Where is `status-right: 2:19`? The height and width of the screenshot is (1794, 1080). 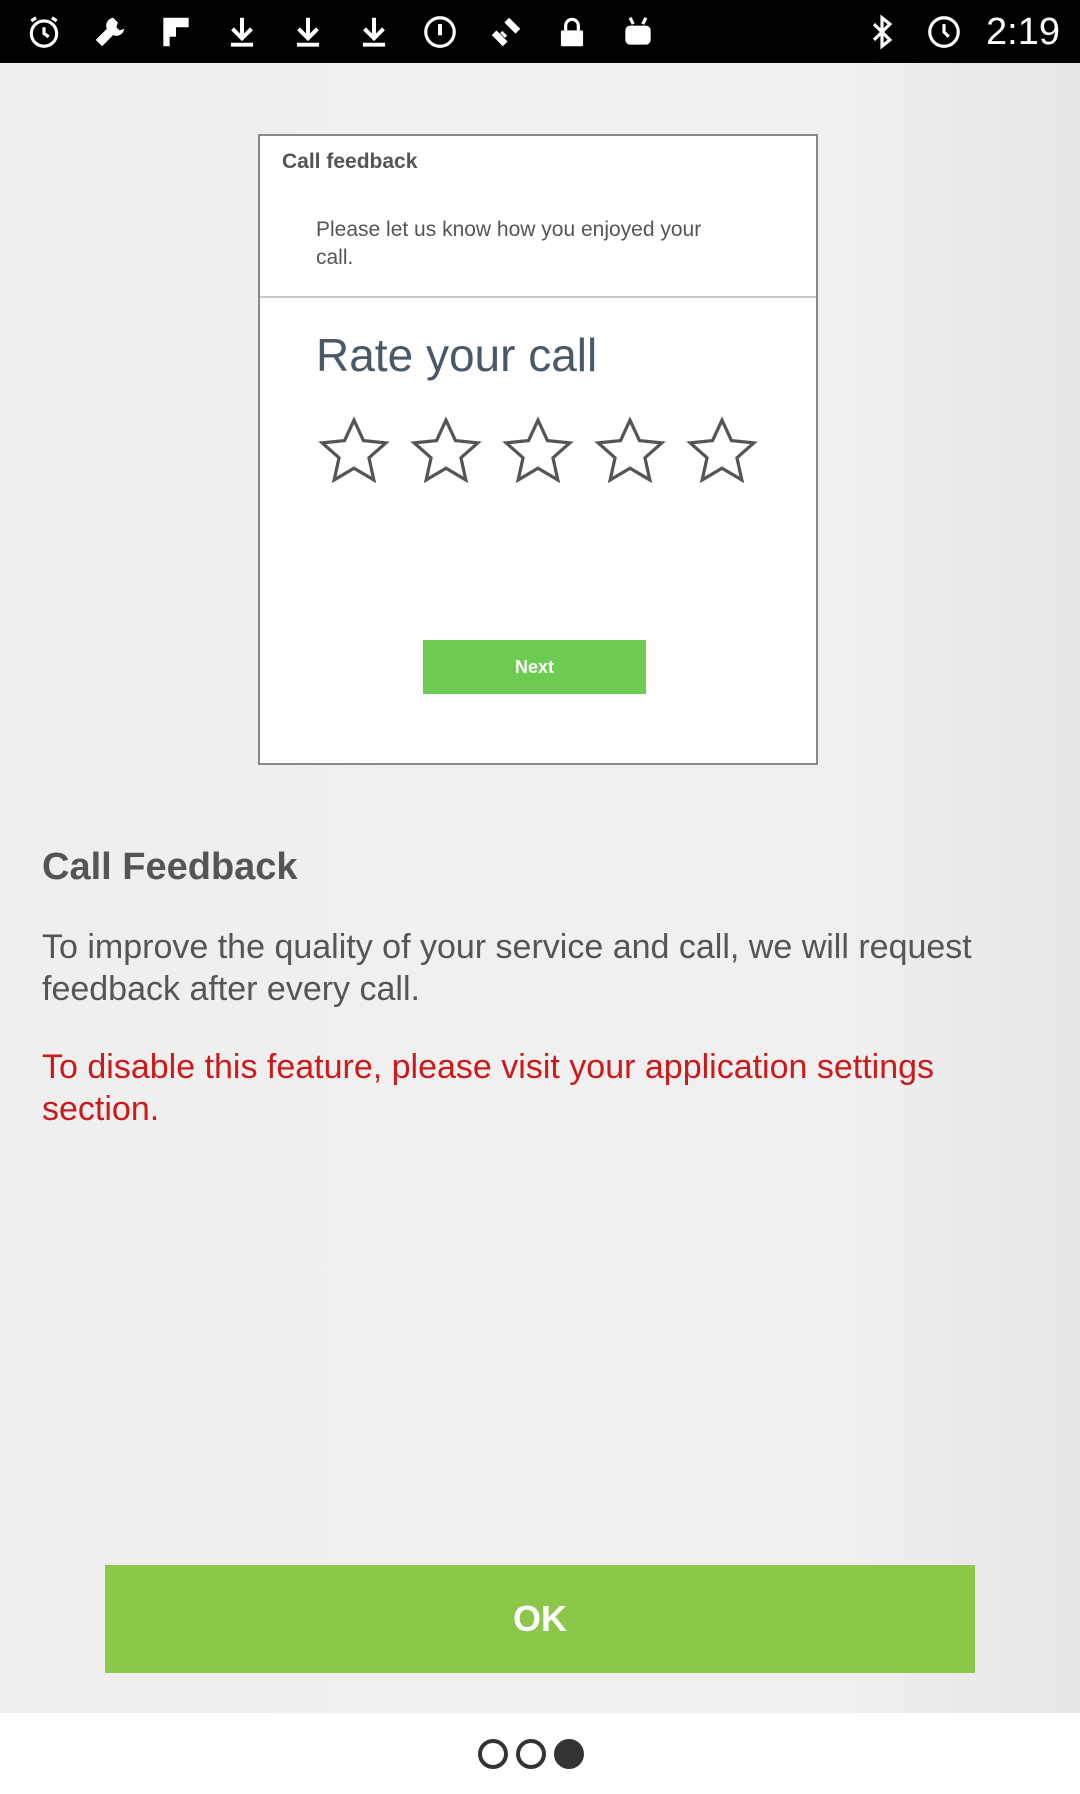
status-right: 2:19 is located at coordinates (961, 32).